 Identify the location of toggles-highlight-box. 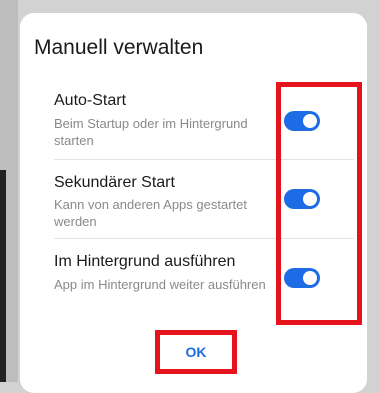
(319, 203).